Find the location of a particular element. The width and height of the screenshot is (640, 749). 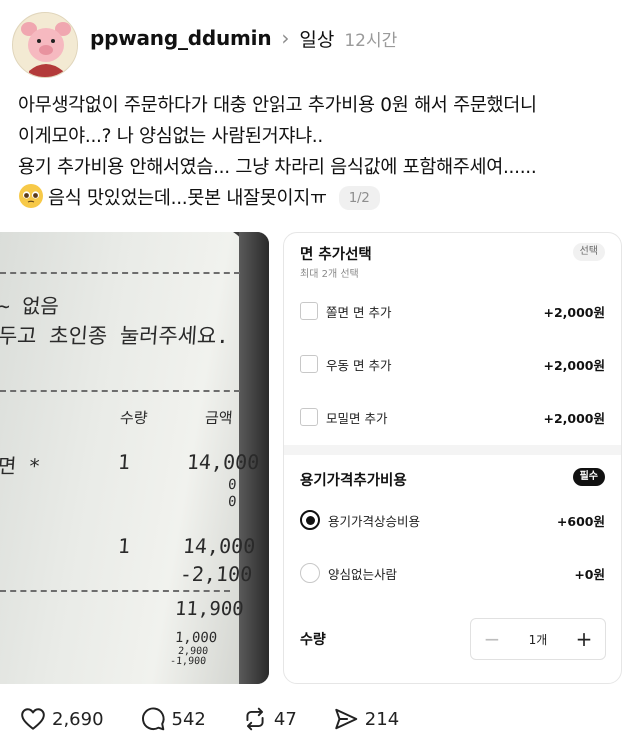

repost-icon is located at coordinates (255, 719).